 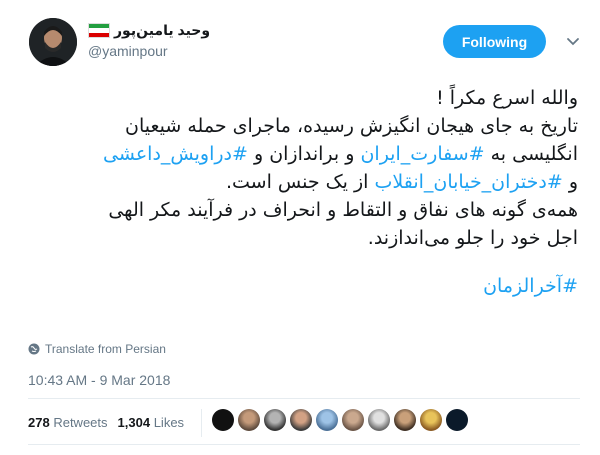 What do you see at coordinates (99, 34) in the screenshot?
I see `flag-stripe-red` at bounding box center [99, 34].